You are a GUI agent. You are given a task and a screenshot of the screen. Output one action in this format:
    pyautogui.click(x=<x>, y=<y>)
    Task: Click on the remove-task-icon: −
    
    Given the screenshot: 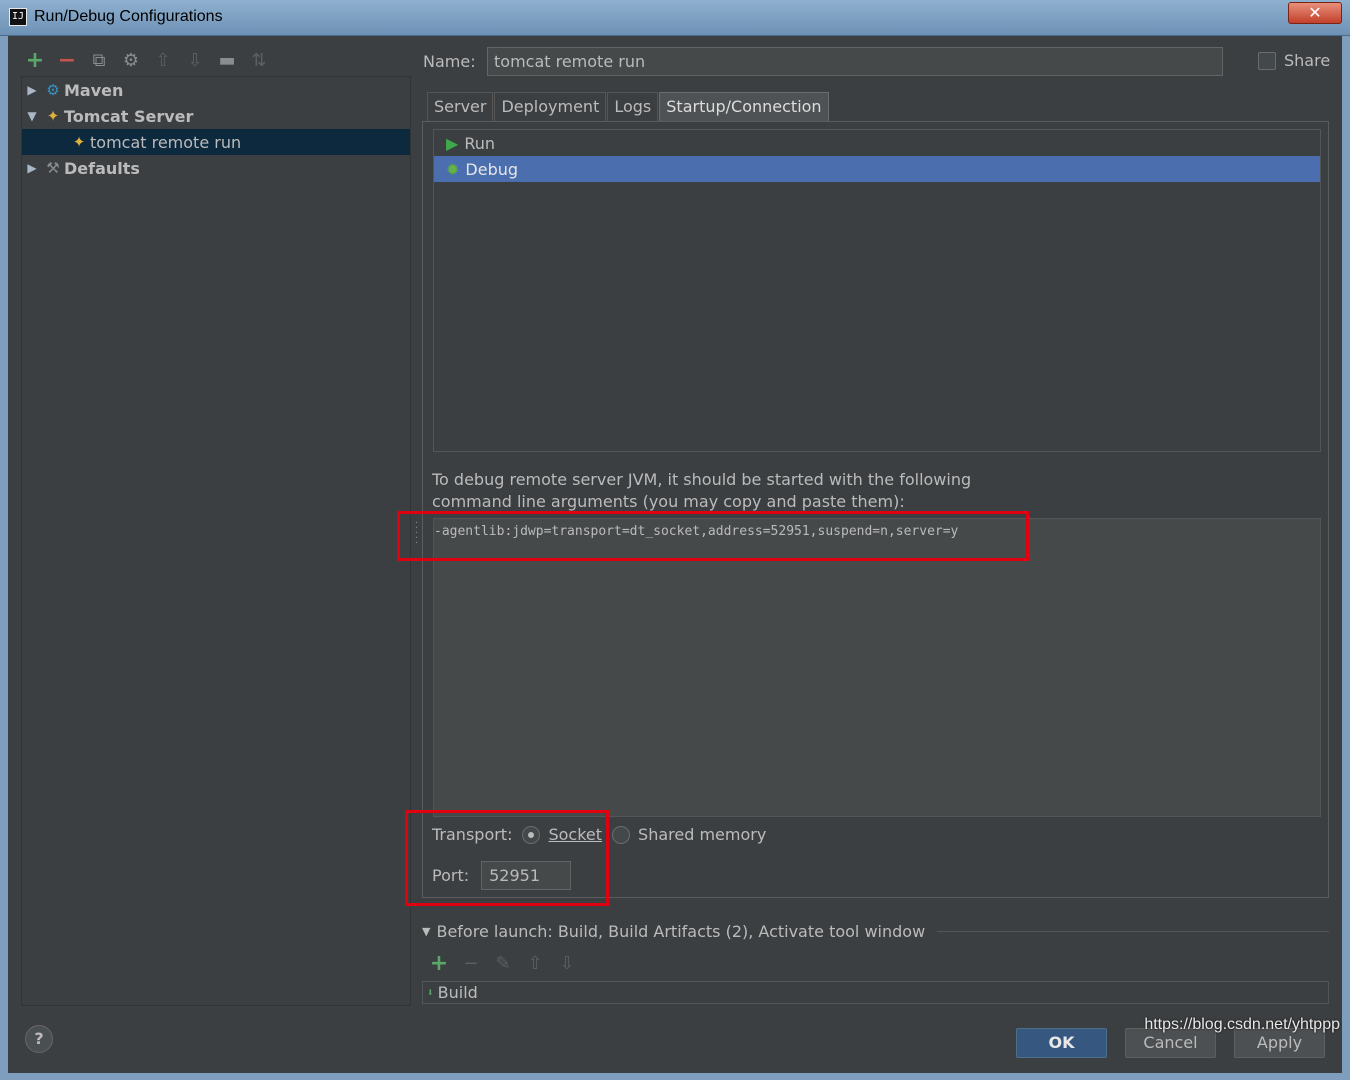 What is the action you would take?
    pyautogui.click(x=471, y=964)
    